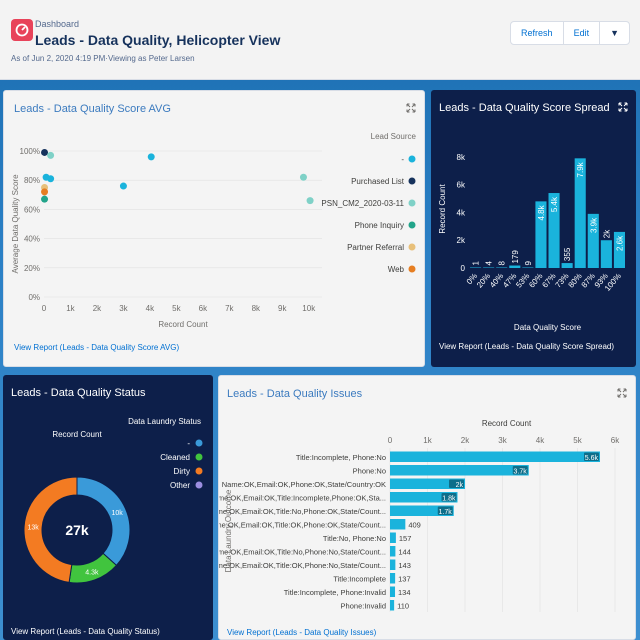  I want to click on y-tick-label: 20%, so click(32, 268).